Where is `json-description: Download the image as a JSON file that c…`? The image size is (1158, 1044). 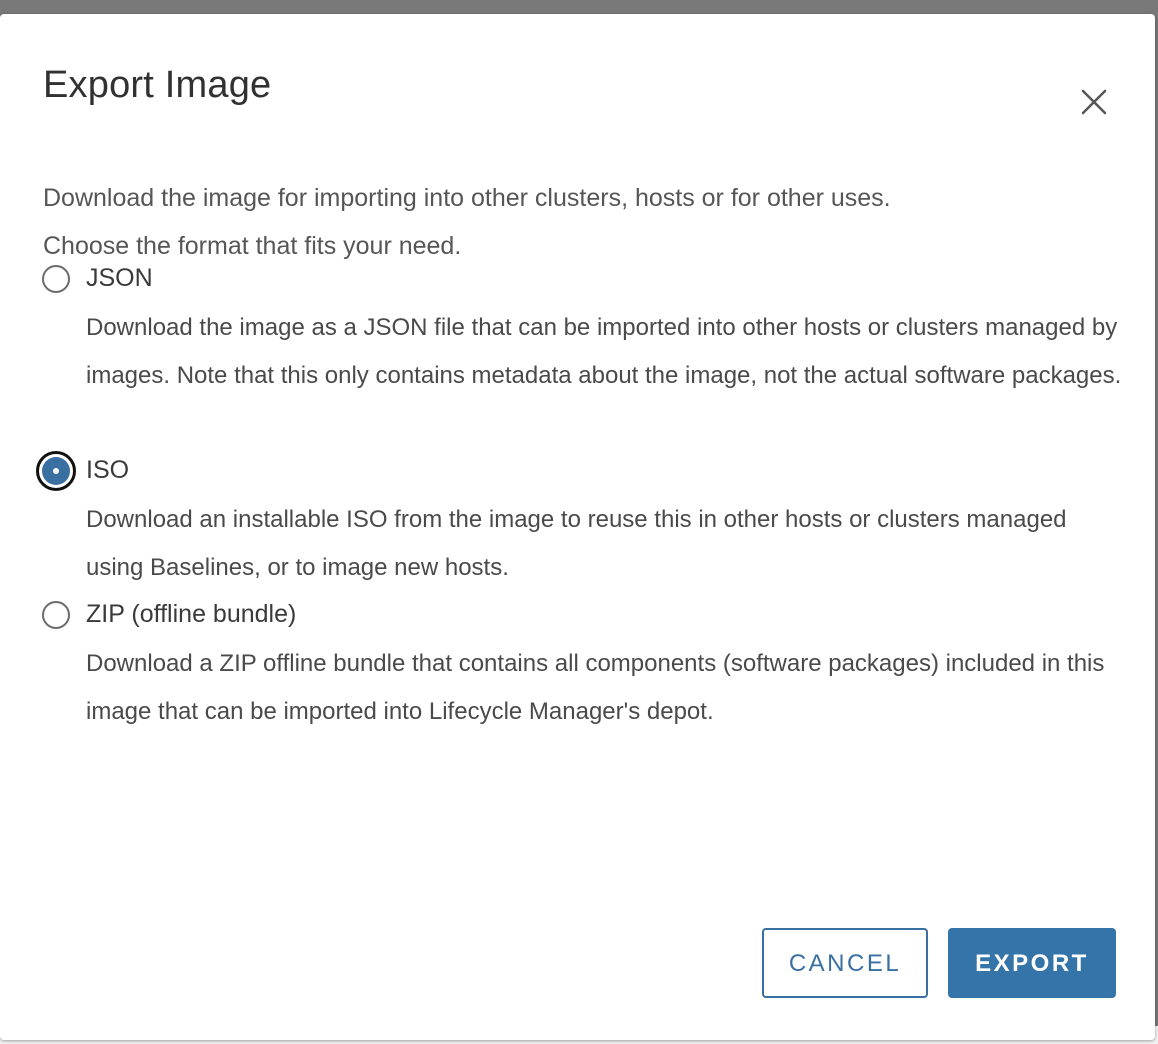
json-description: Download the image as a JSON file that c… is located at coordinates (604, 351).